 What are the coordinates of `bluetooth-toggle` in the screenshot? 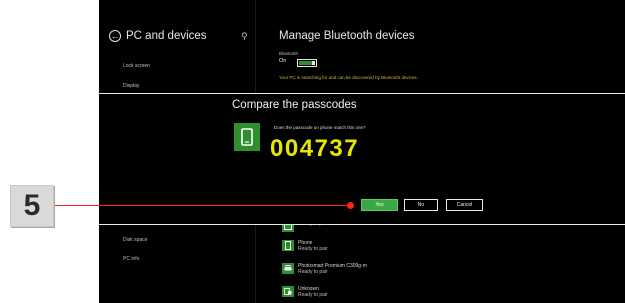 It's located at (307, 63).